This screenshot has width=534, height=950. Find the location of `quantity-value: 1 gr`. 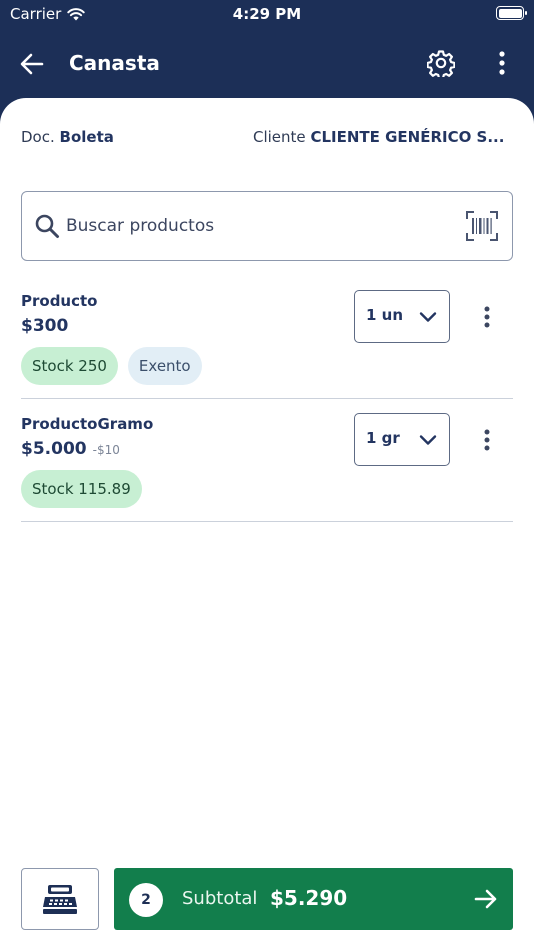

quantity-value: 1 gr is located at coordinates (383, 438).